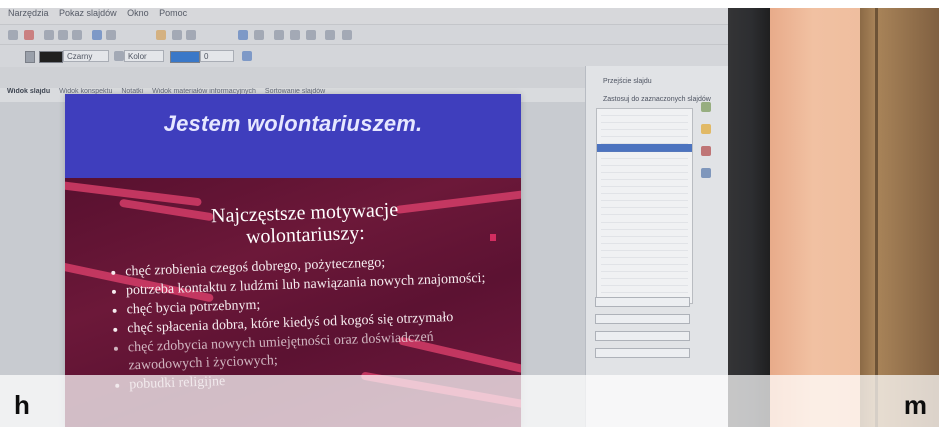 This screenshot has height=427, width=939. Describe the element at coordinates (86, 56) in the screenshot. I see `line-color-dropdown: Czarny` at that location.